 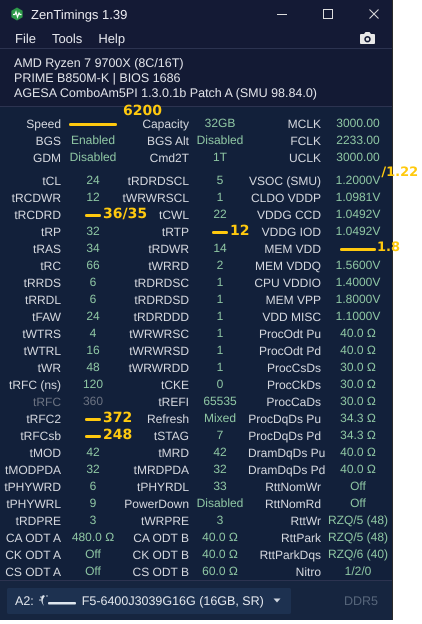 I want to click on timing-value: 33, so click(x=220, y=486).